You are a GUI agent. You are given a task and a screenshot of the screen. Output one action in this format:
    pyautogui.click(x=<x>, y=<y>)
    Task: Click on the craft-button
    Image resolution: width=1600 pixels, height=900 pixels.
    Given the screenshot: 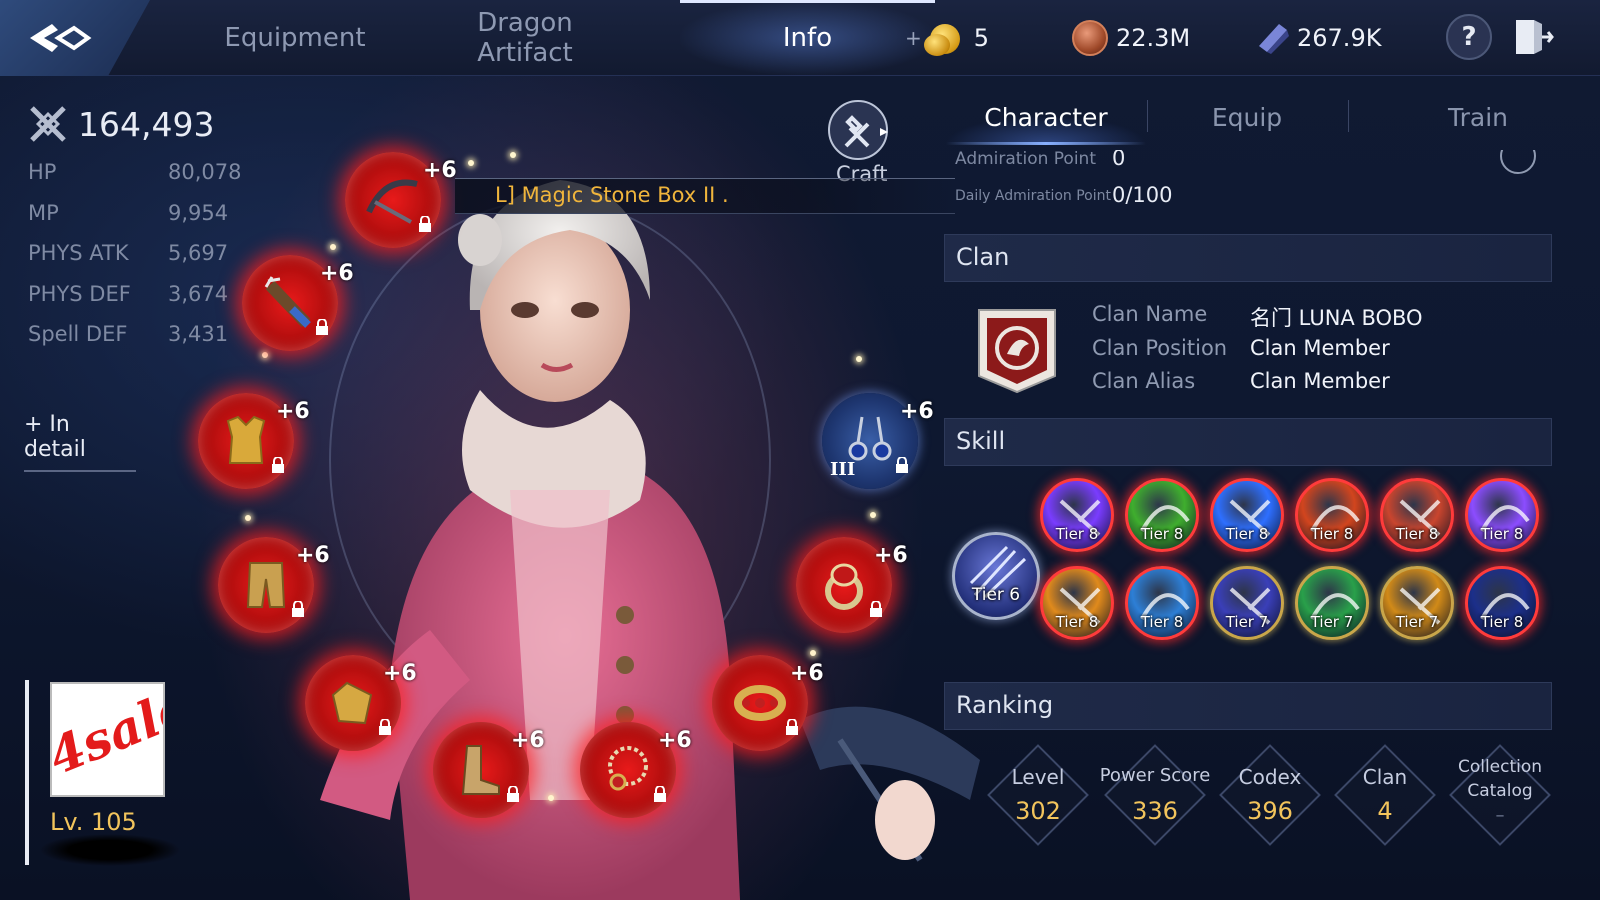 What is the action you would take?
    pyautogui.click(x=858, y=130)
    